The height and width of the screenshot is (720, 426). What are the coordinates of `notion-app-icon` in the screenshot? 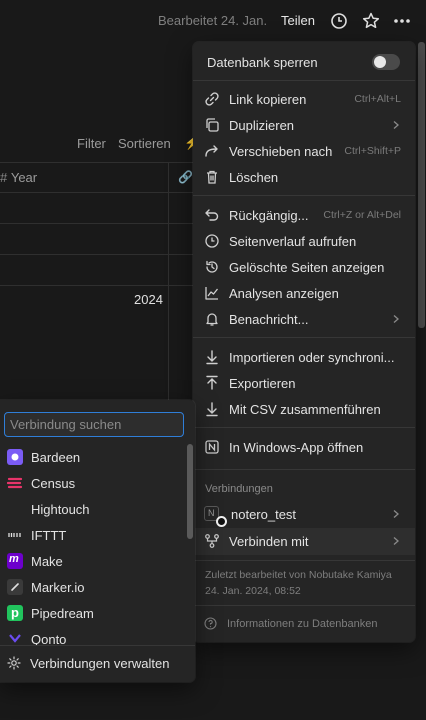 It's located at (212, 447).